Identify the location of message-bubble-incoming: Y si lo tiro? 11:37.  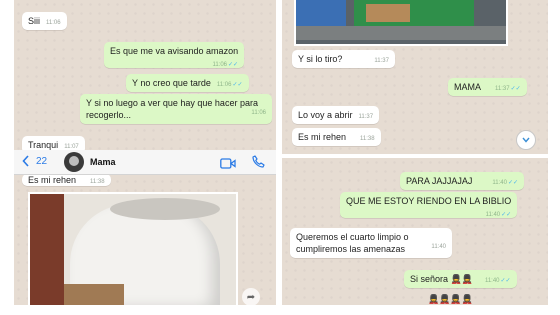
(343, 59).